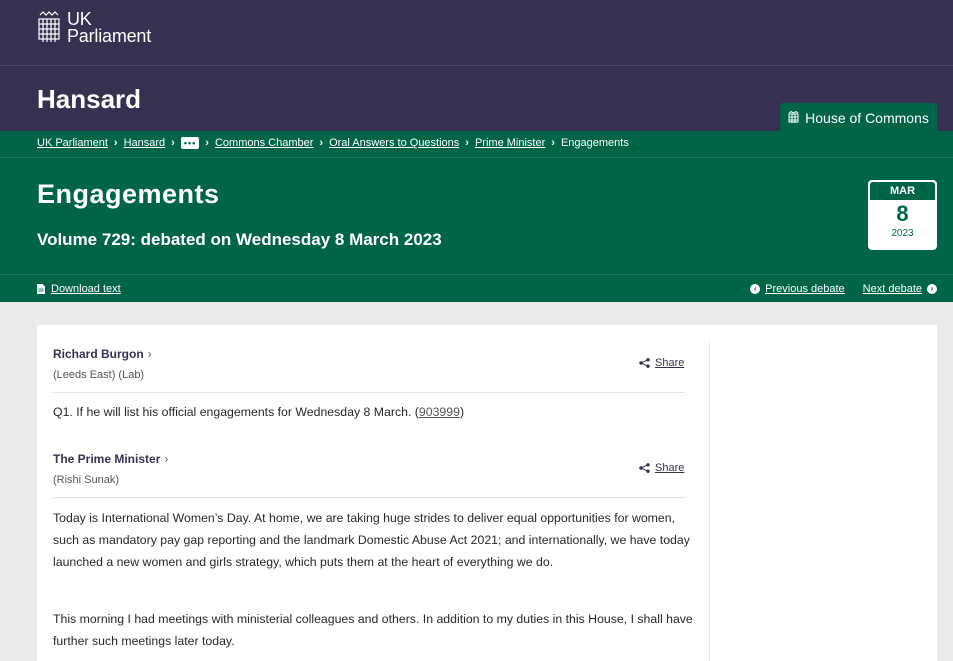  Describe the element at coordinates (476, 32) in the screenshot. I see `site-header: UK Parliament` at that location.